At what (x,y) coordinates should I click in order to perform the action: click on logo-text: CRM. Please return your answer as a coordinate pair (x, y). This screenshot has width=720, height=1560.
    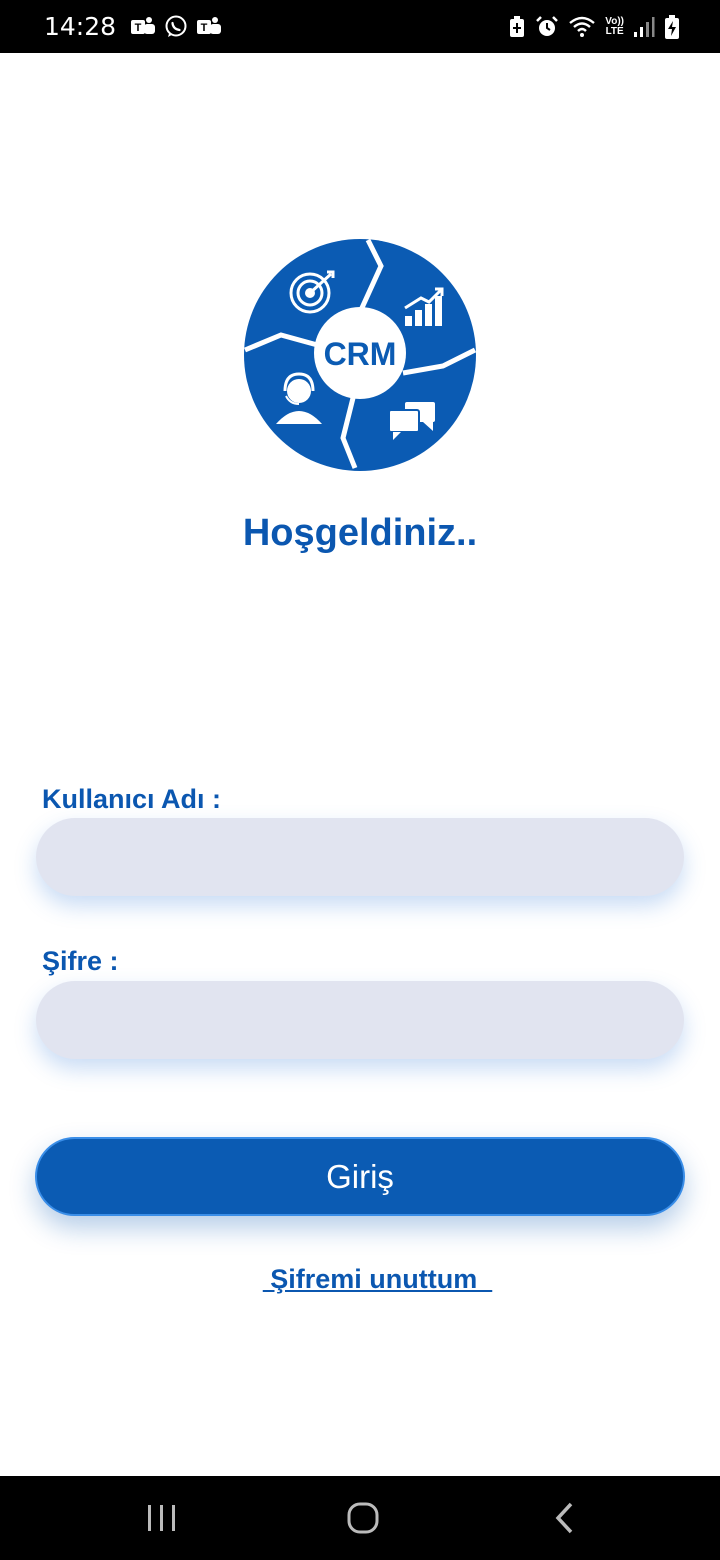
    Looking at the image, I should click on (360, 354).